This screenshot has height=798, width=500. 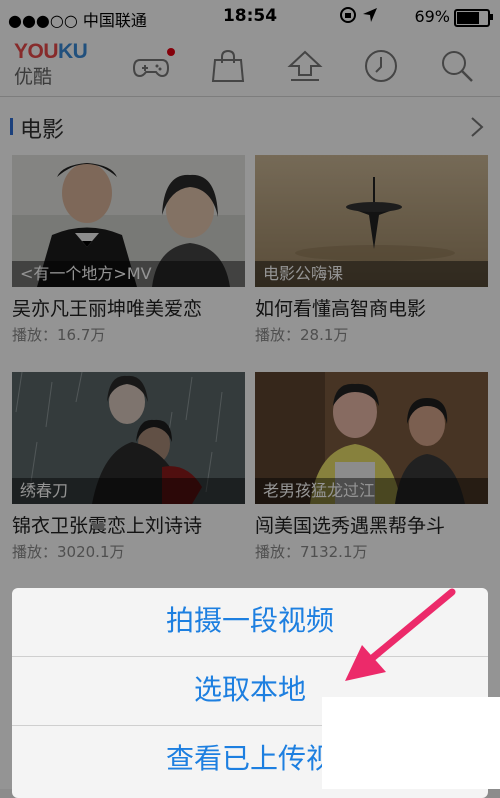 What do you see at coordinates (477, 127) in the screenshot?
I see `chevron-right-icon` at bounding box center [477, 127].